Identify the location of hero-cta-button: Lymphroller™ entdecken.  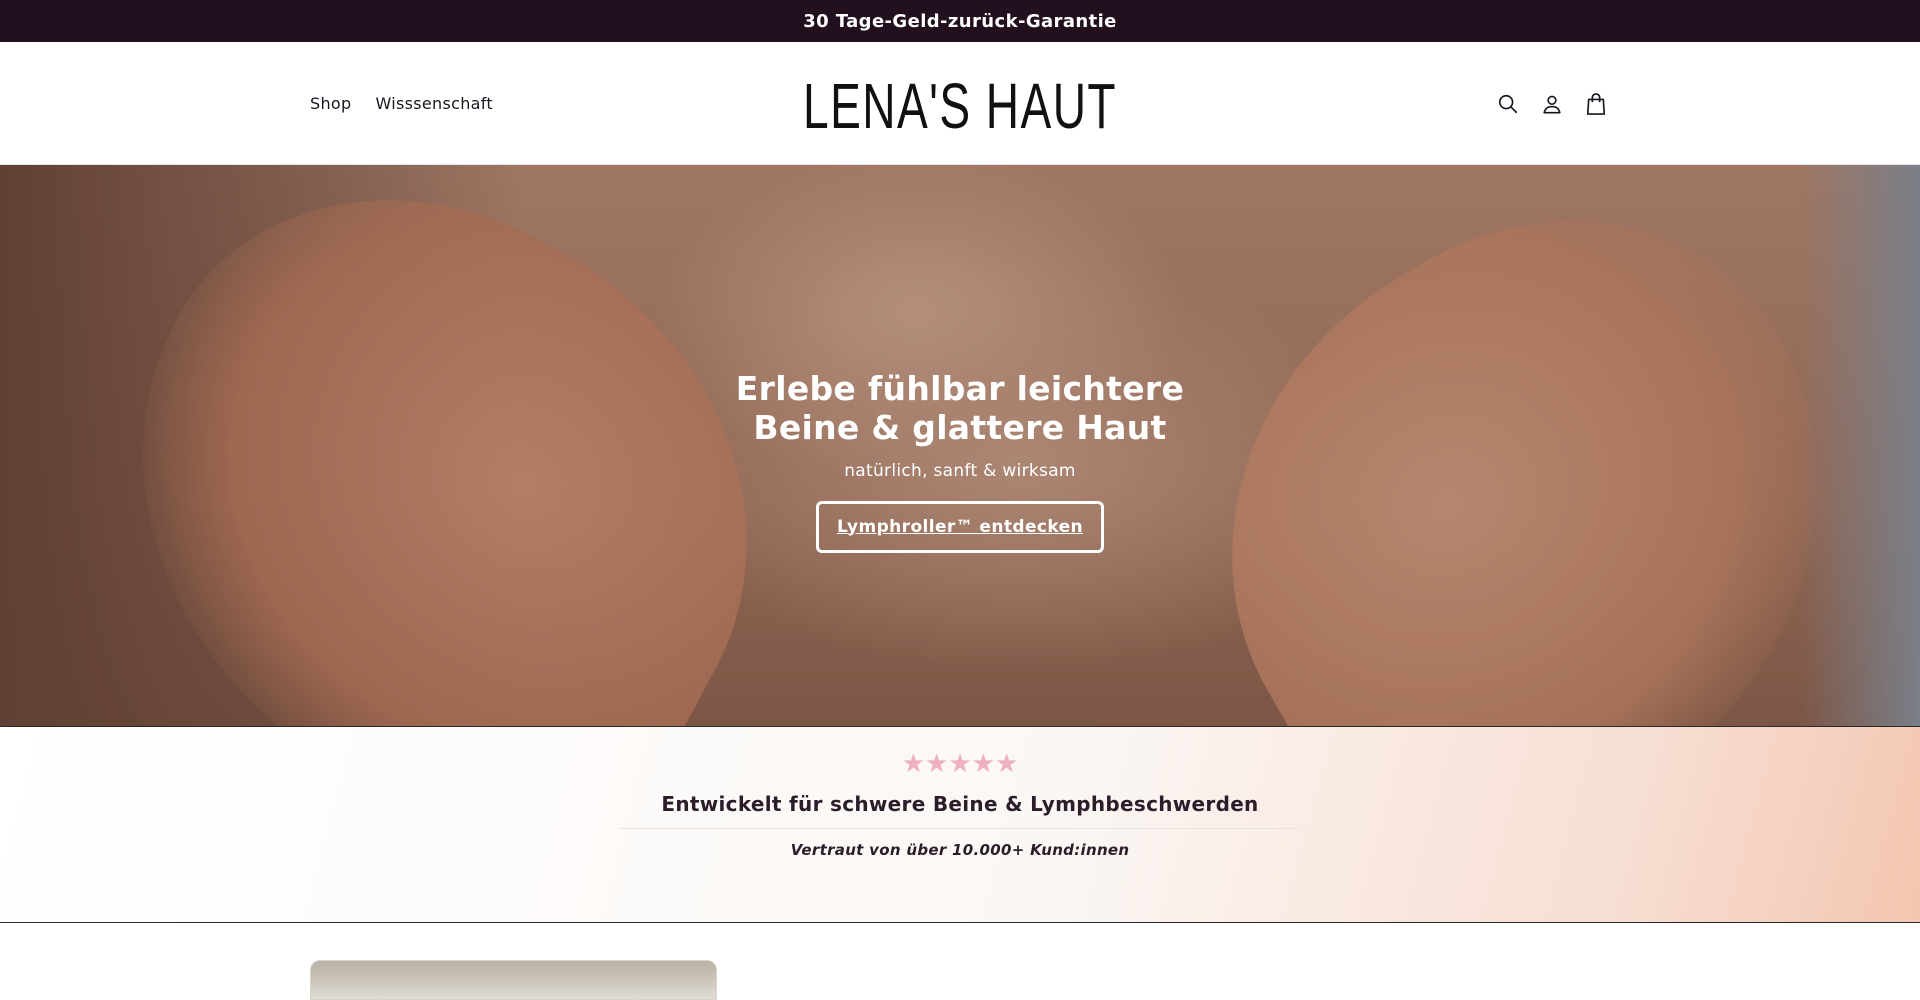
(960, 526).